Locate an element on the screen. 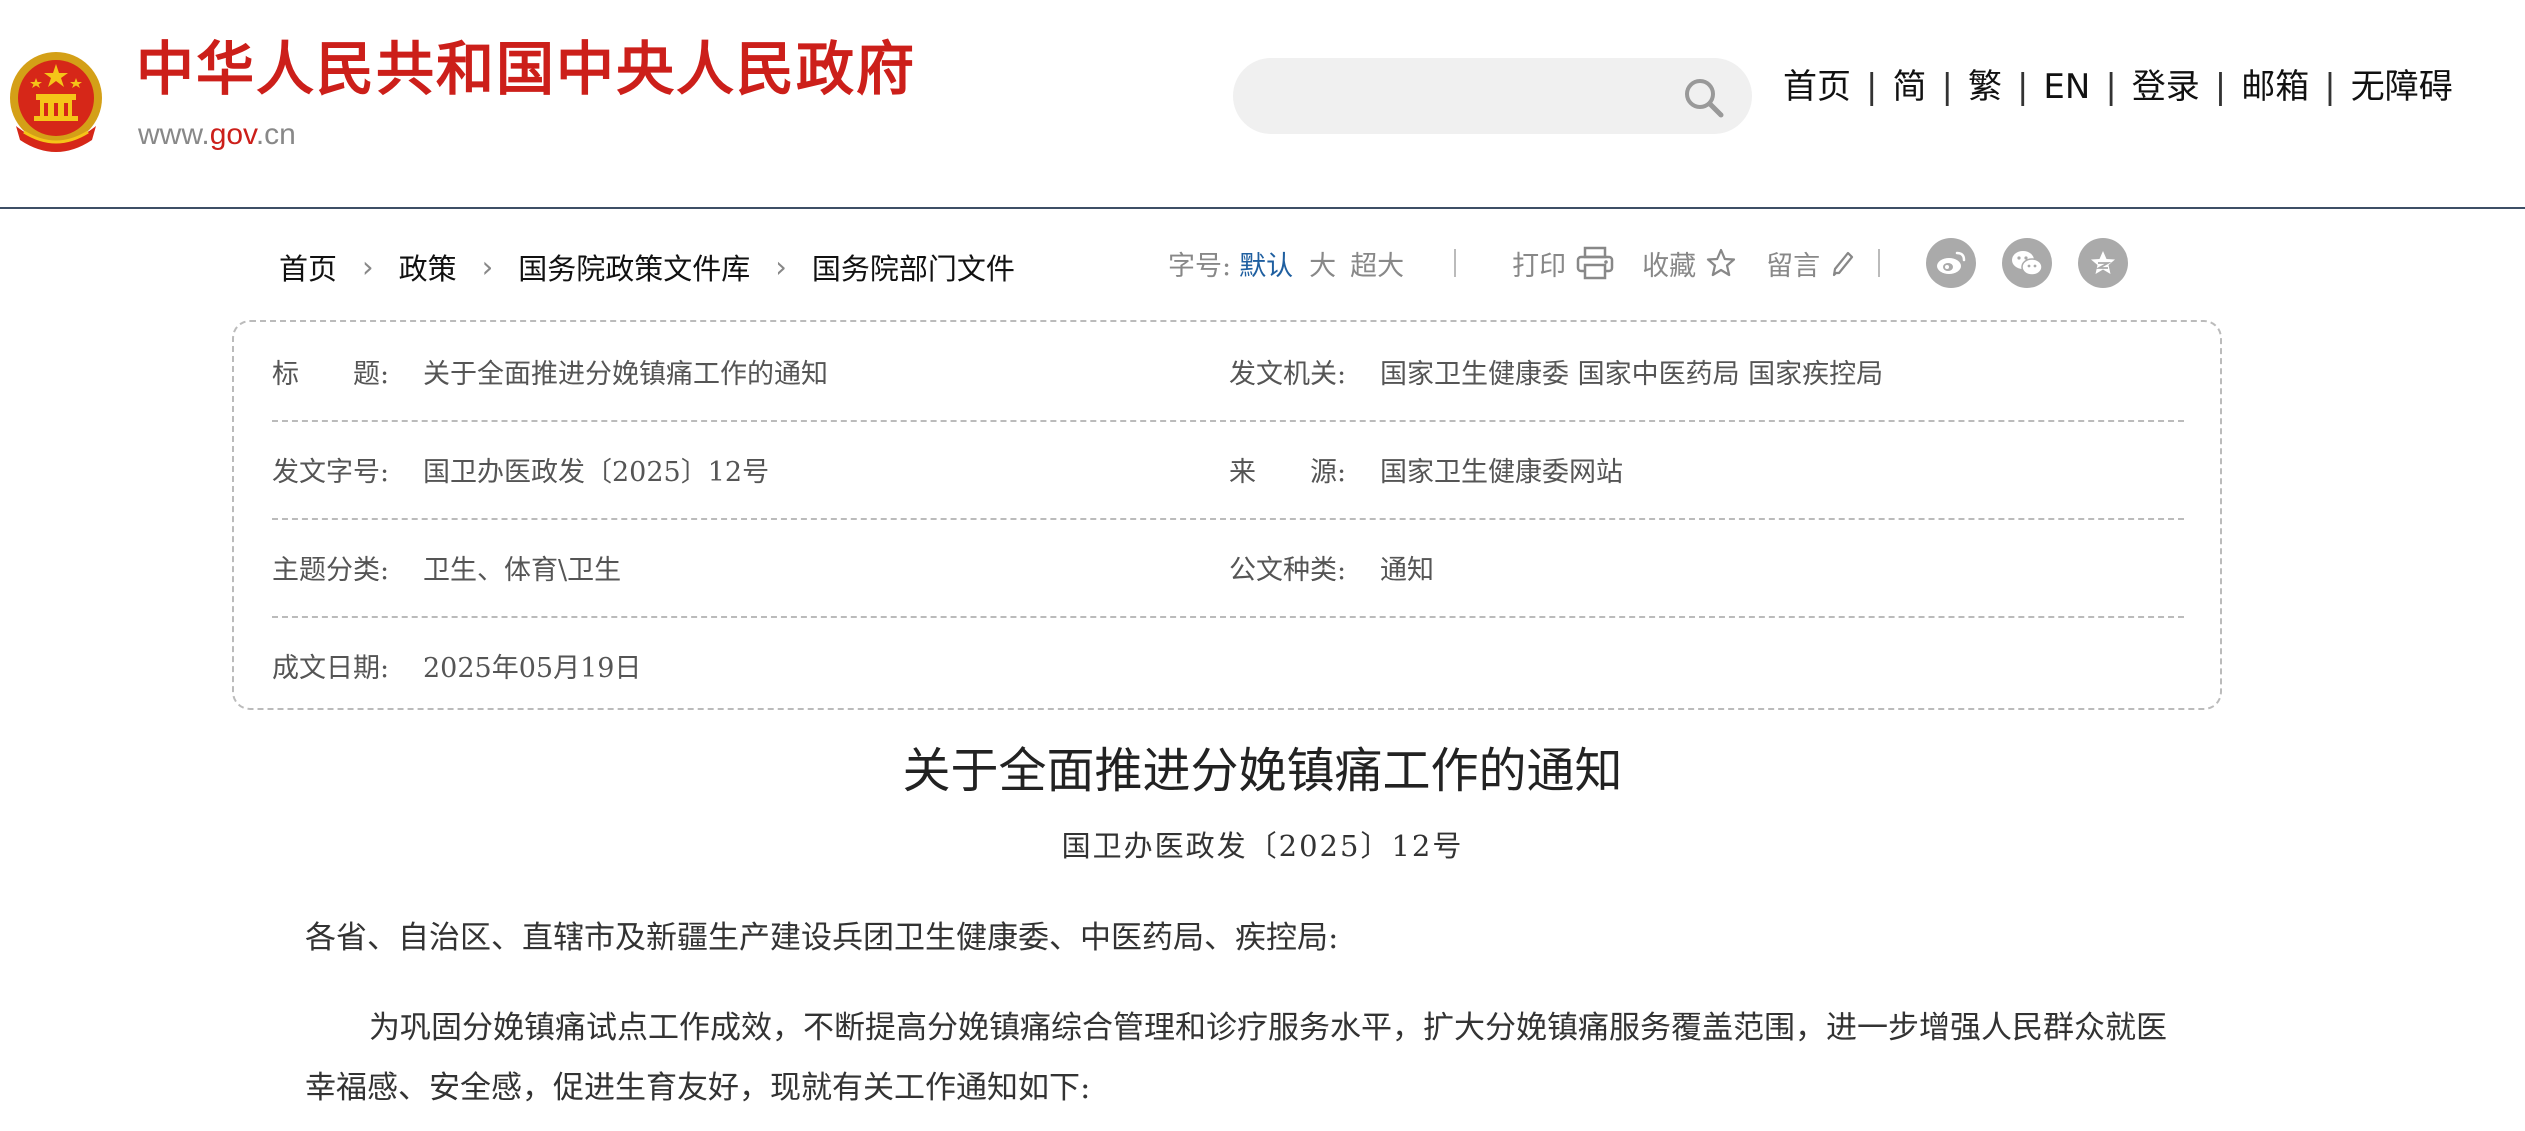  info-cell-doc-number: 发文字号: 国卫办医政发〔2025〕12号 is located at coordinates (520, 469).